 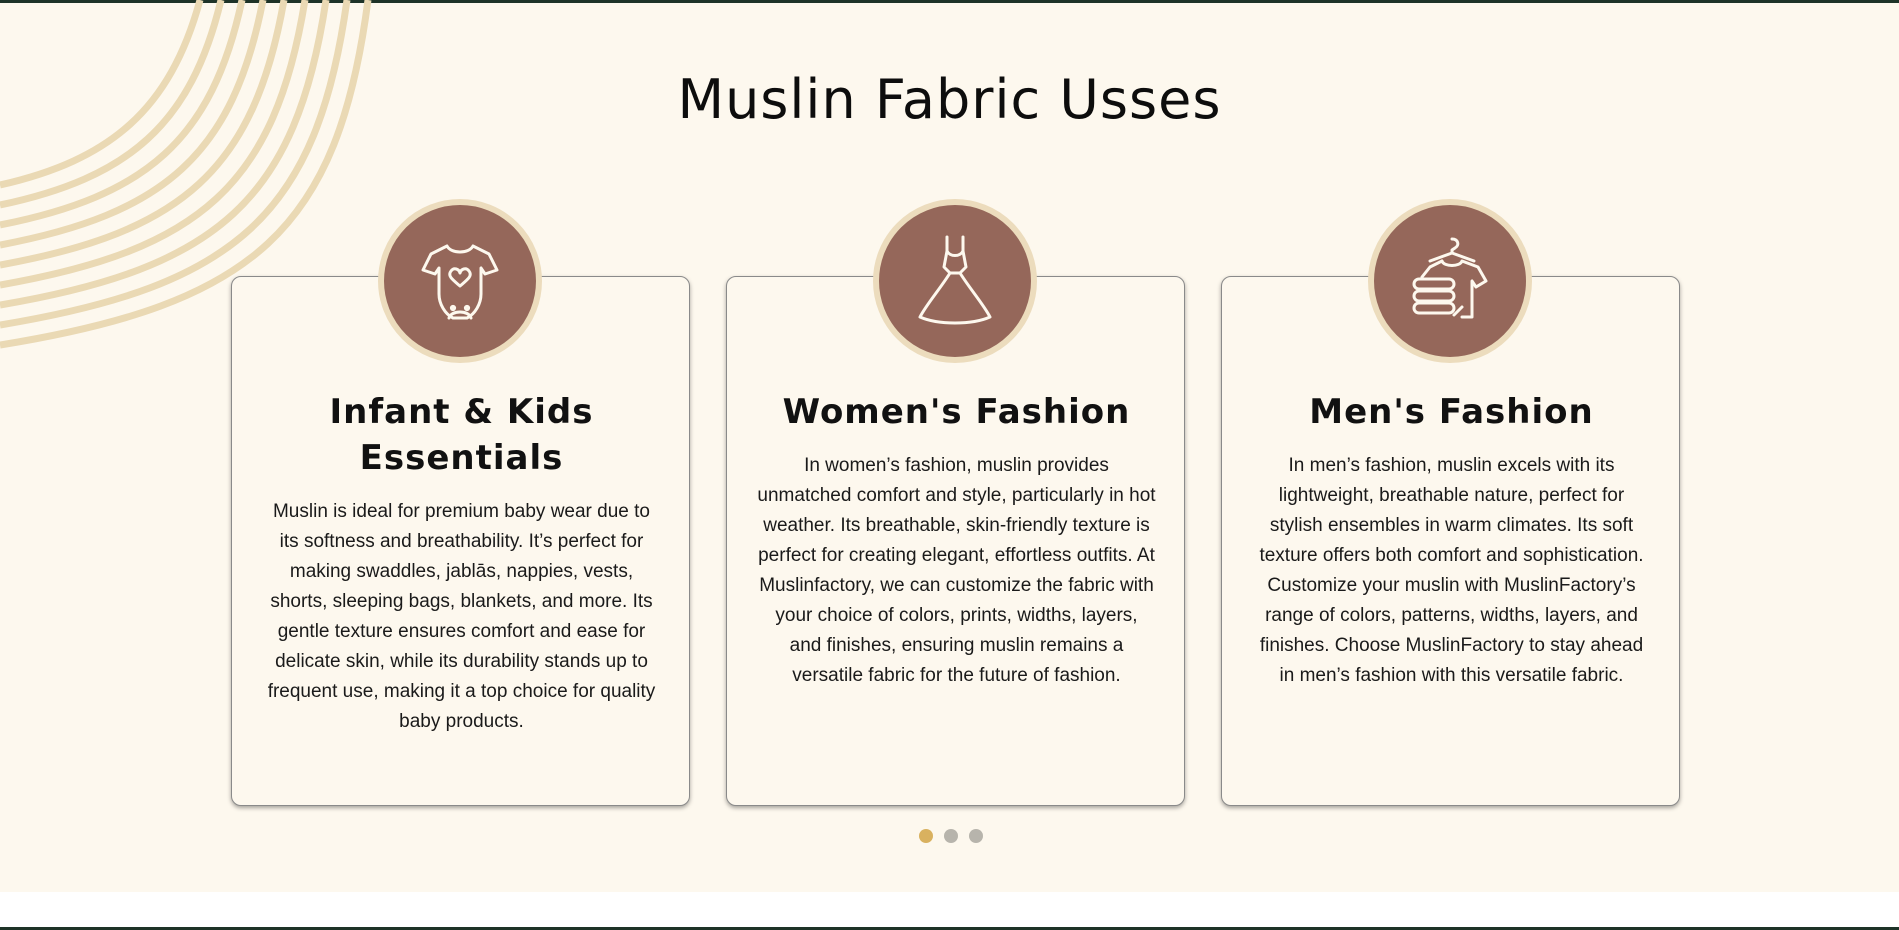 I want to click on card-title: Men's Fashion, so click(x=1451, y=412).